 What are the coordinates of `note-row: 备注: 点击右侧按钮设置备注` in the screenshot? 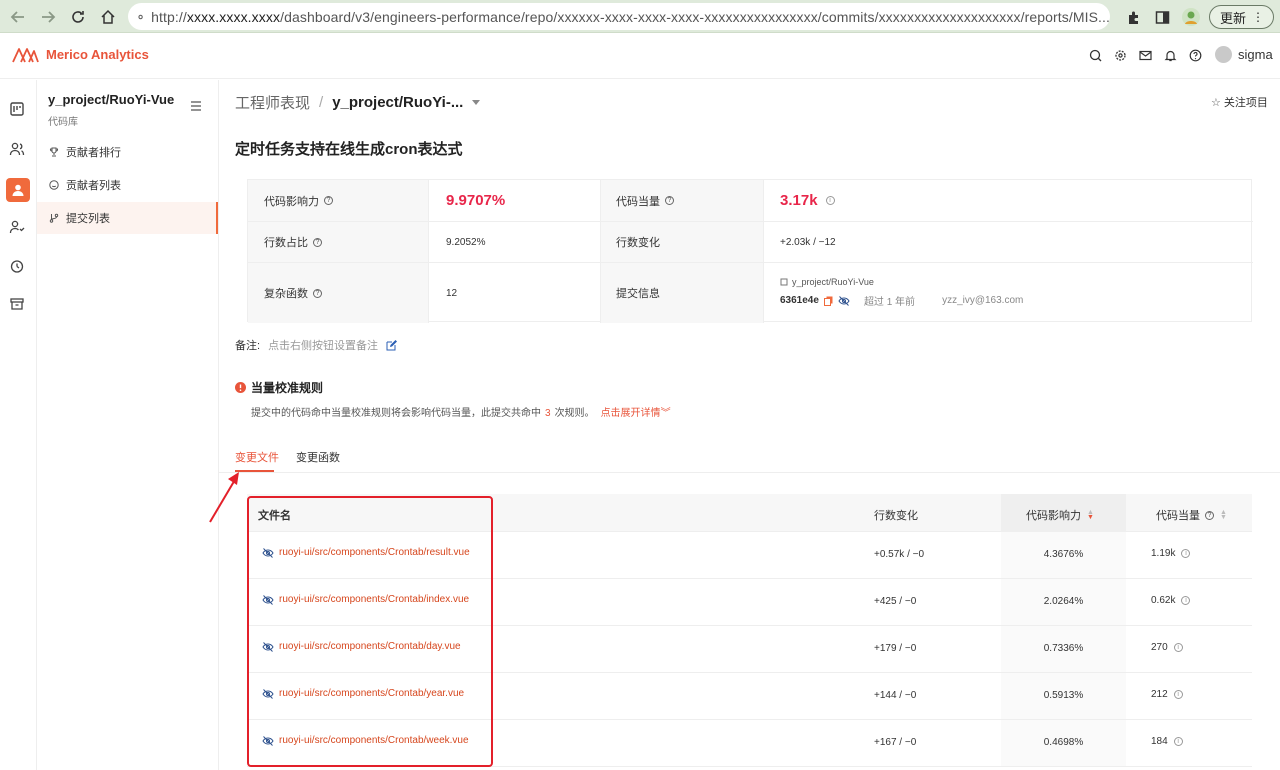 It's located at (316, 345).